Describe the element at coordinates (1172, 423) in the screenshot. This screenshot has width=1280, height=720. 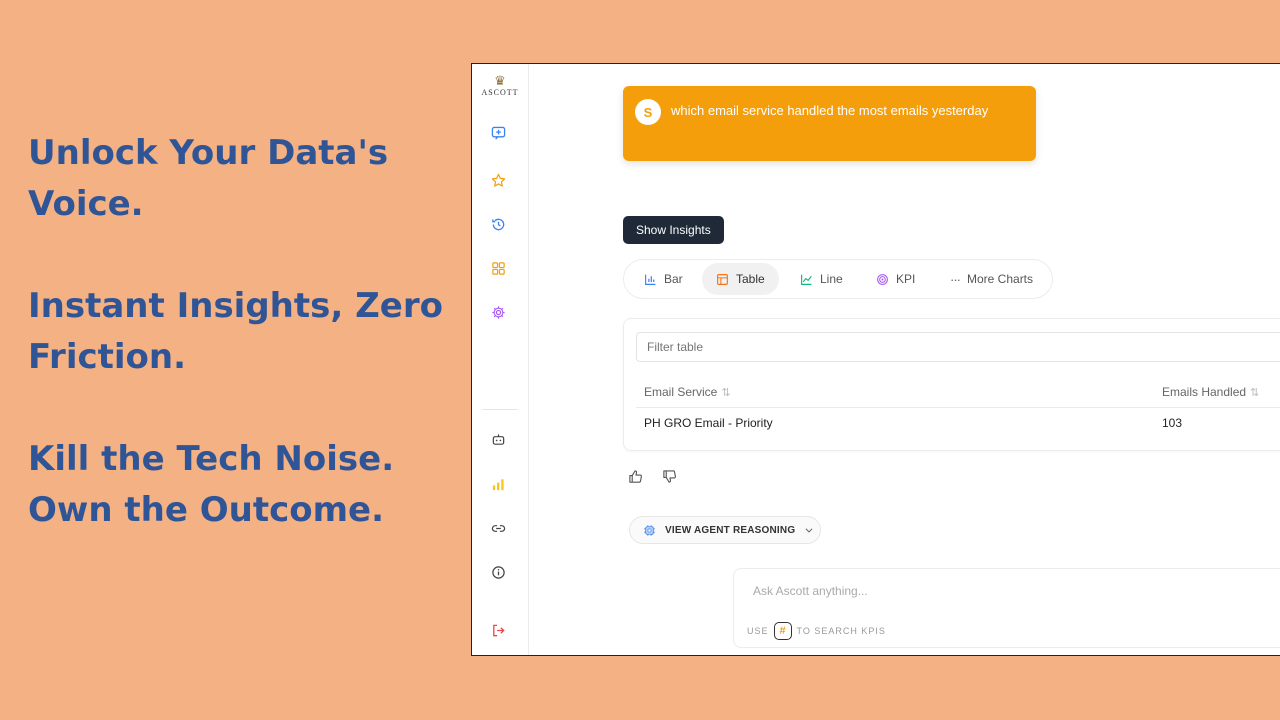
I see `table-cell-emails-handled: 103` at that location.